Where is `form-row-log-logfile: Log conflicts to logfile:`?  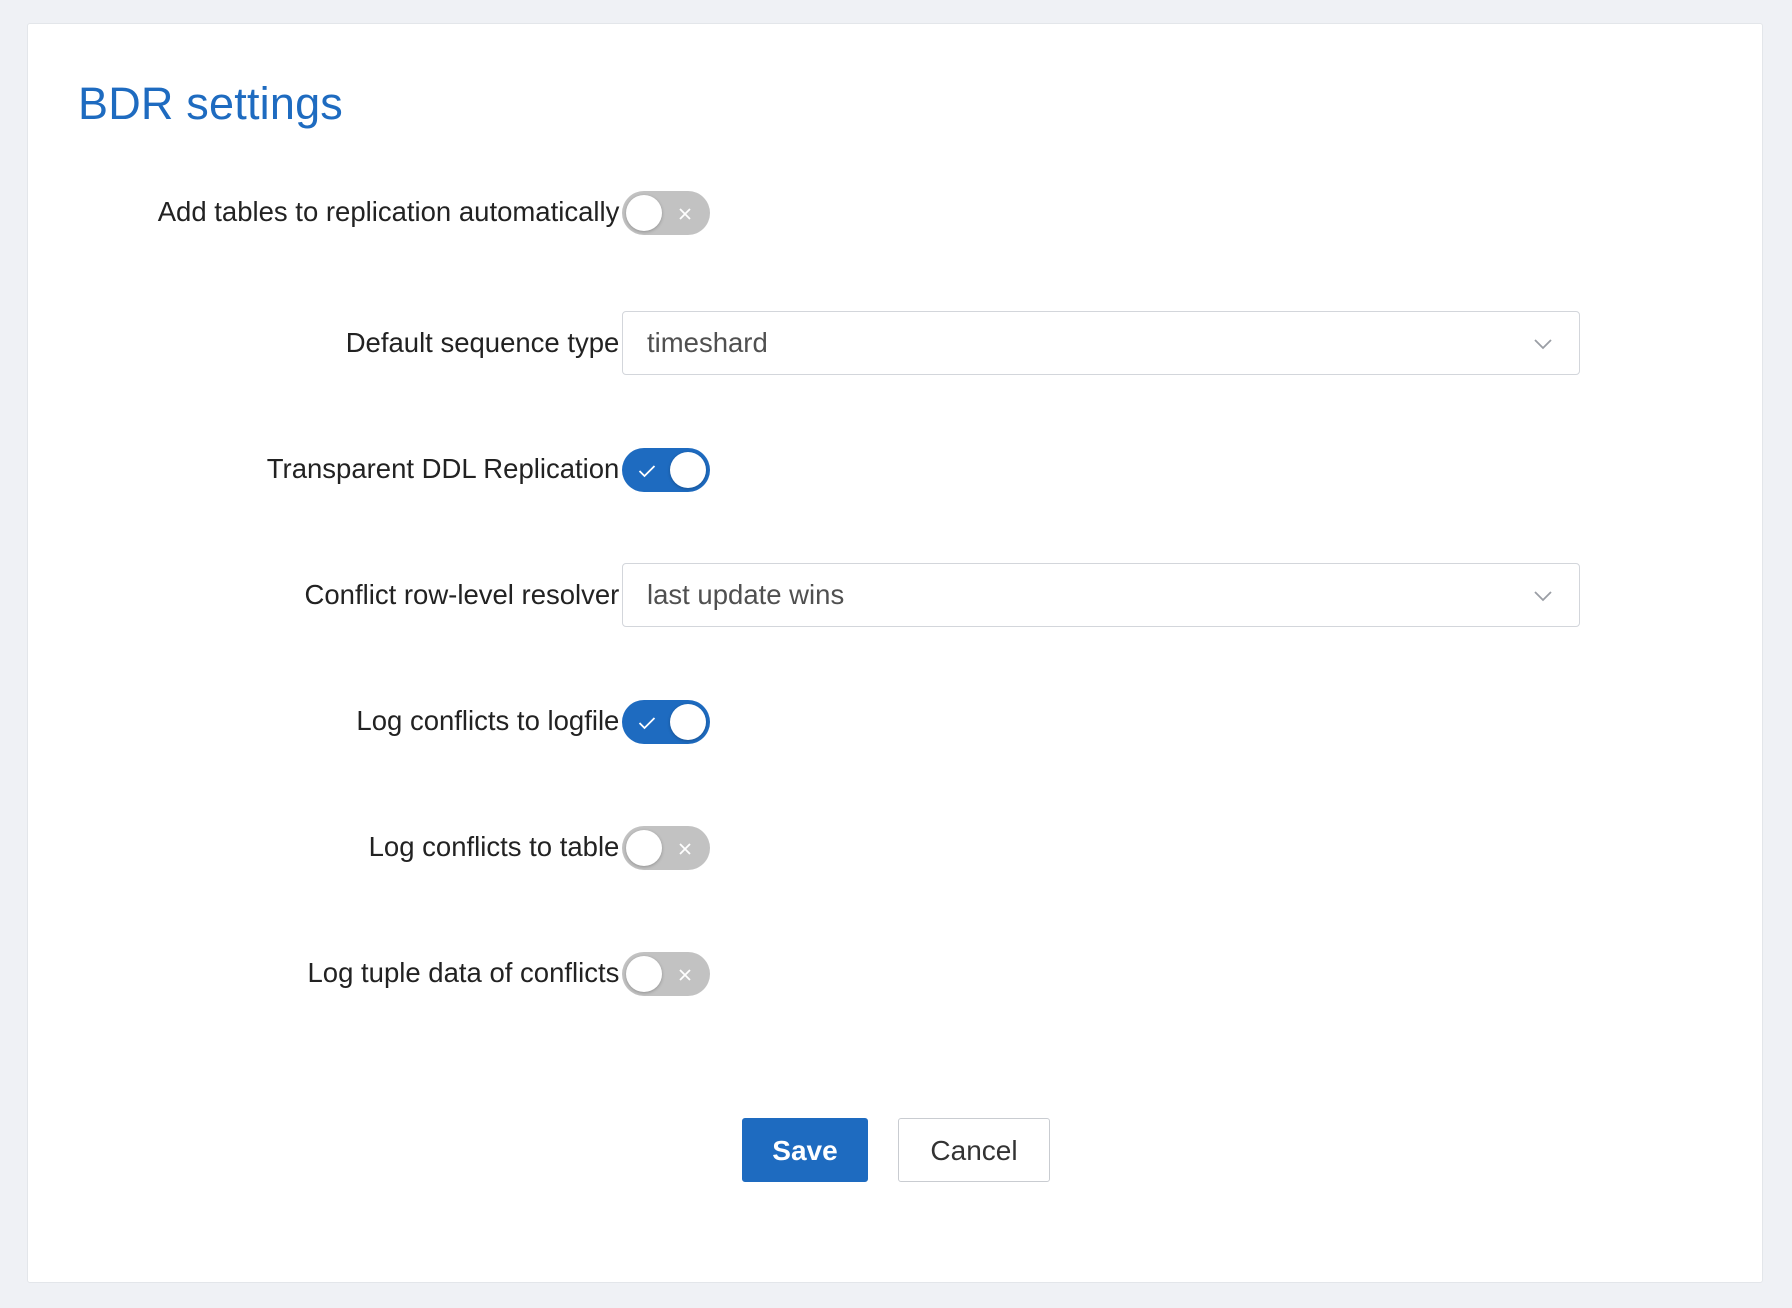 form-row-log-logfile: Log conflicts to logfile: is located at coordinates (895, 721).